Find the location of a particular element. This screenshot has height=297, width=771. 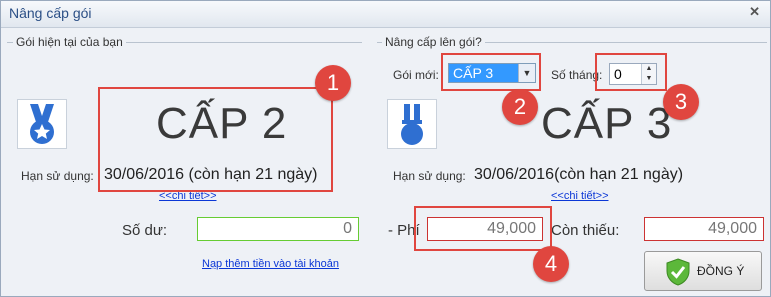

balance-field: 0 is located at coordinates (278, 229).